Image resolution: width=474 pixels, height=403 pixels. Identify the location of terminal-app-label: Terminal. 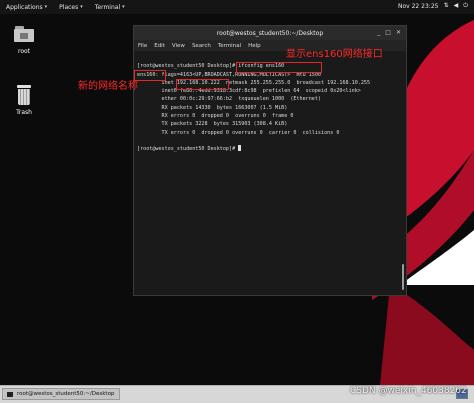
(107, 7).